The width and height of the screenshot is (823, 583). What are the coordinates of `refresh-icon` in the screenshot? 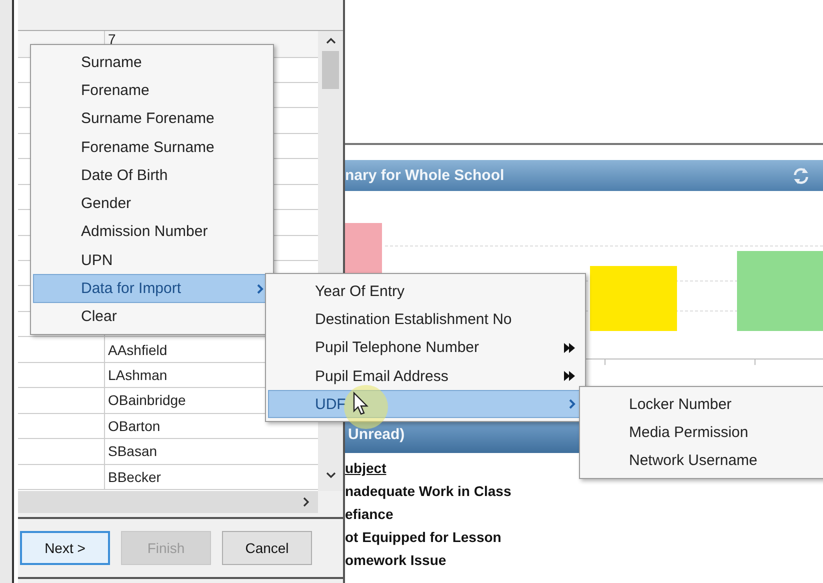 It's located at (801, 176).